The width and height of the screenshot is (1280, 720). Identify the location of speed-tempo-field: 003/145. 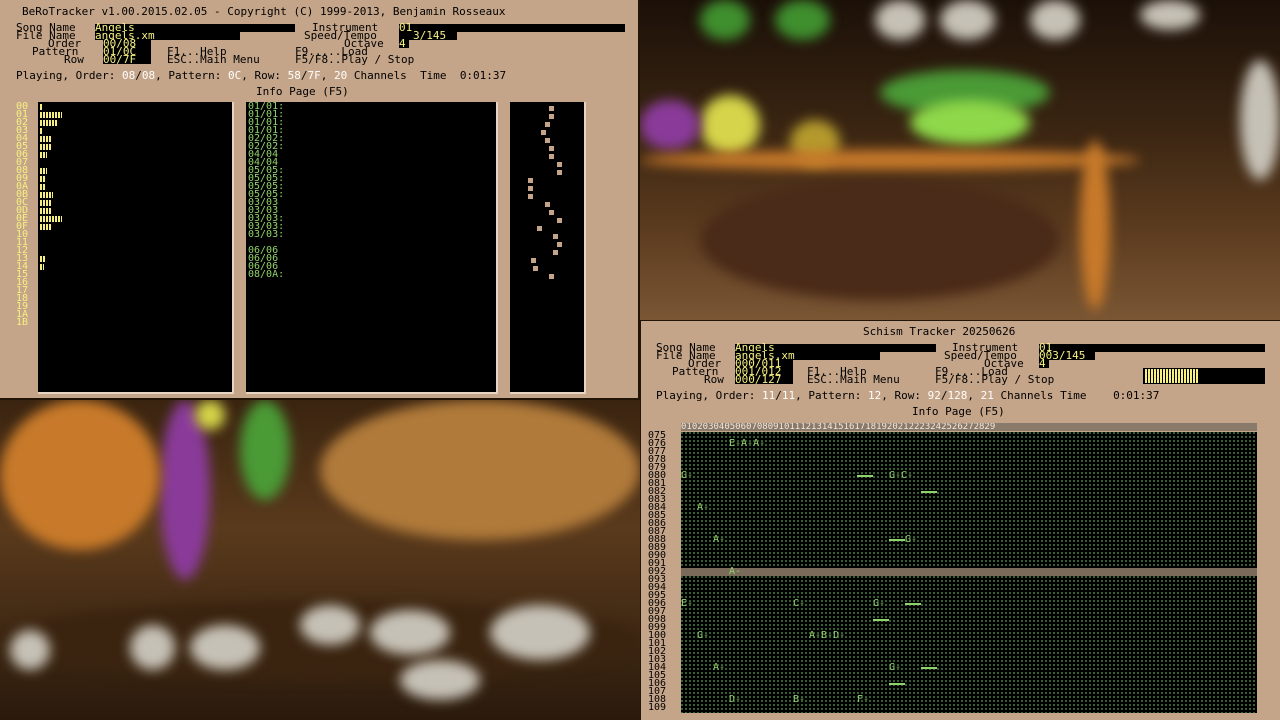
(1067, 355).